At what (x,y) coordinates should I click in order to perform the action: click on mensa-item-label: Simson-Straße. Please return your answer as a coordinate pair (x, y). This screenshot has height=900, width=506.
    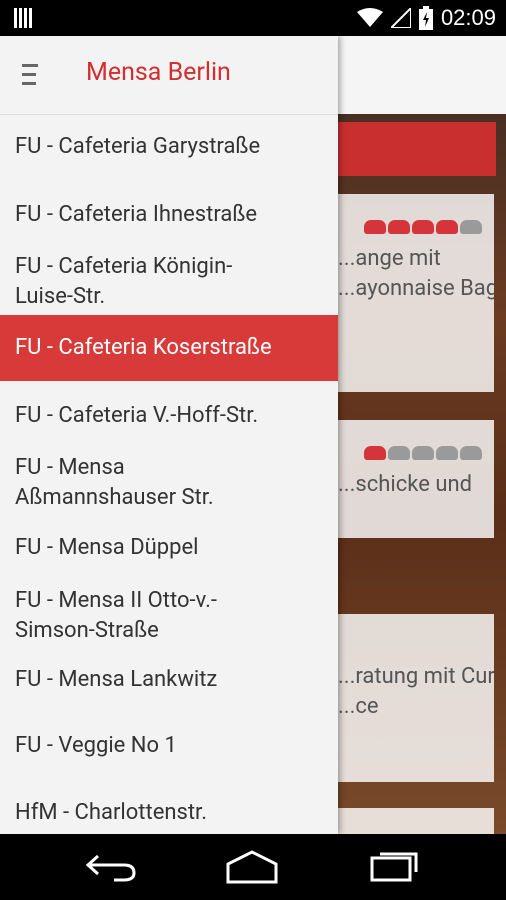
    Looking at the image, I should click on (87, 630).